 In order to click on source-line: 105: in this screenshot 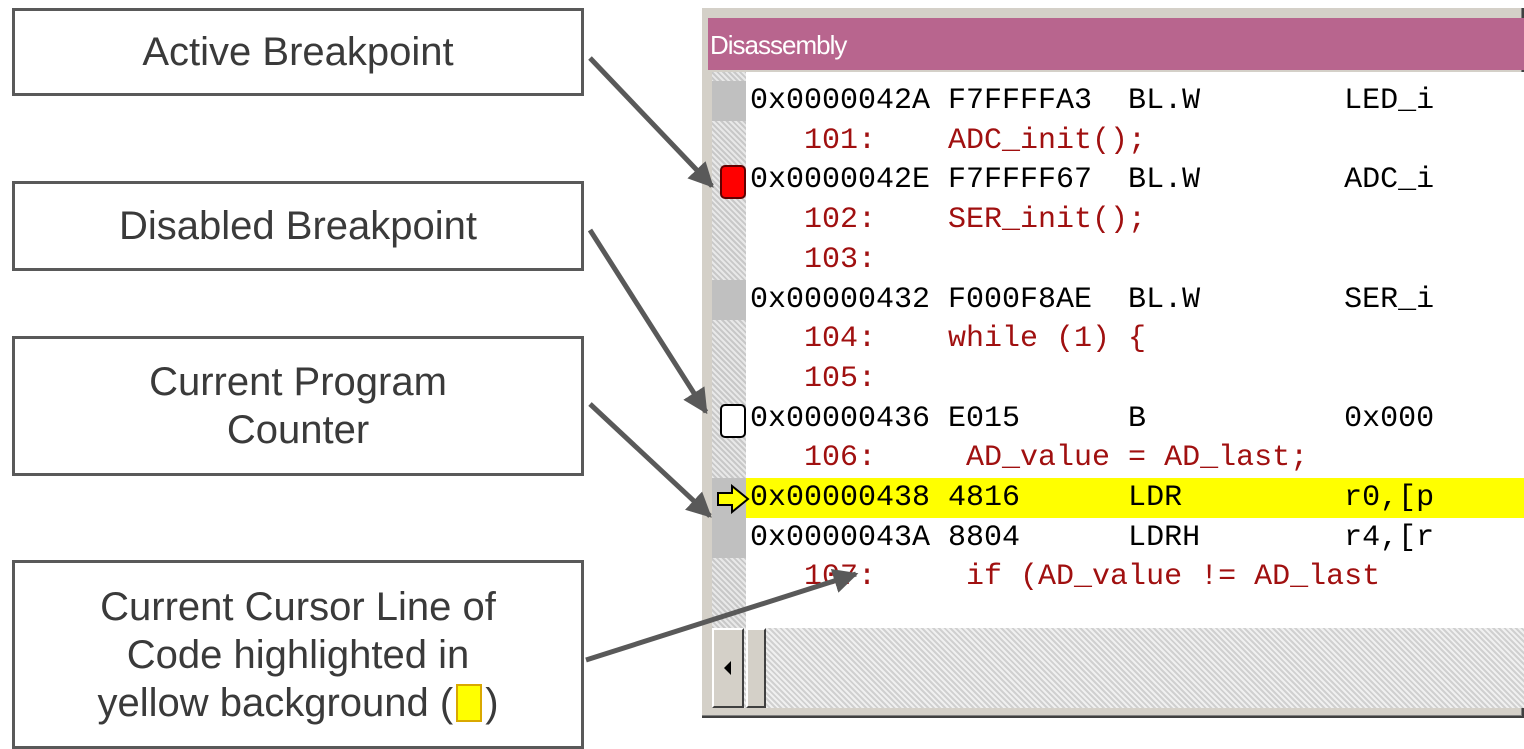, I will do `click(1118, 379)`.